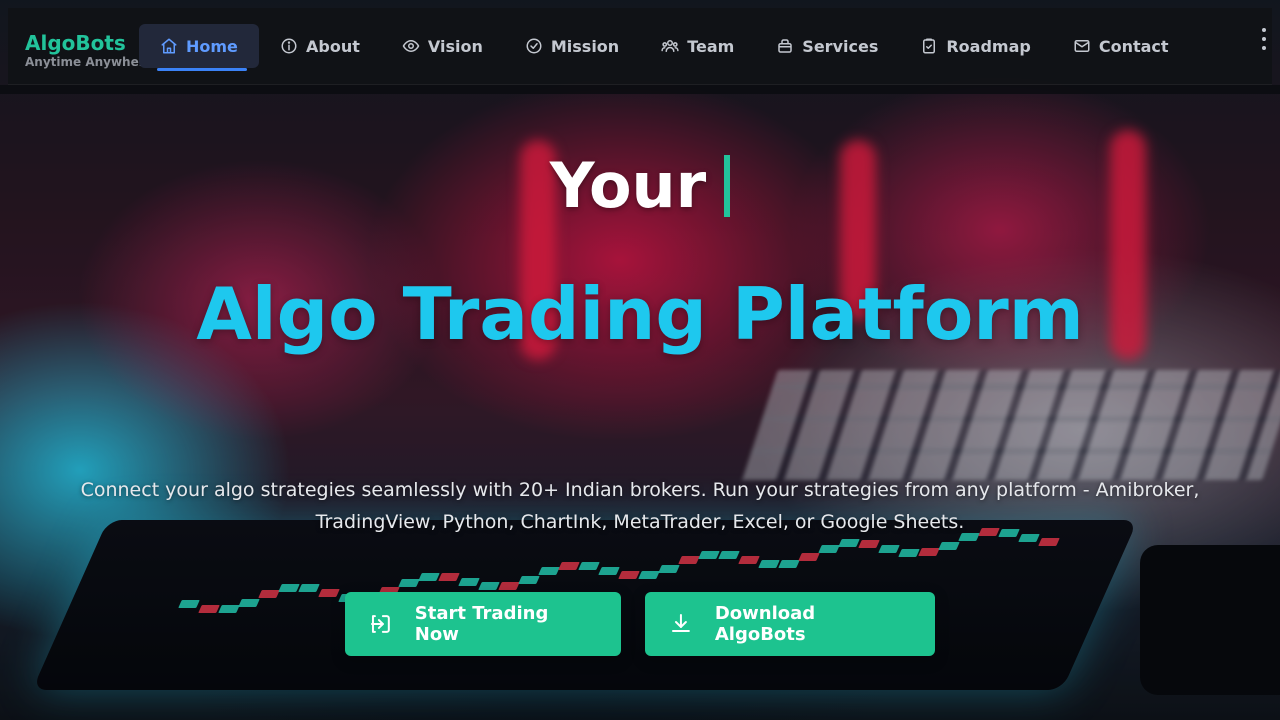 The width and height of the screenshot is (1280, 720). I want to click on nav-item-vision: Vision, so click(442, 46).